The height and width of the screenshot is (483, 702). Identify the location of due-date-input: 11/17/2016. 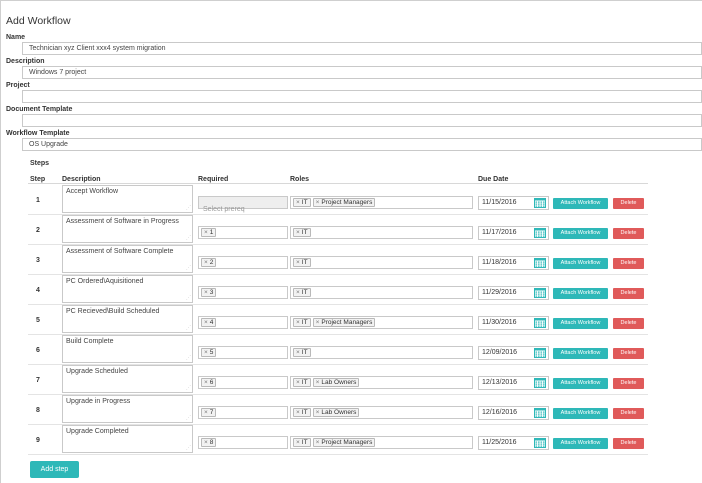
(513, 233).